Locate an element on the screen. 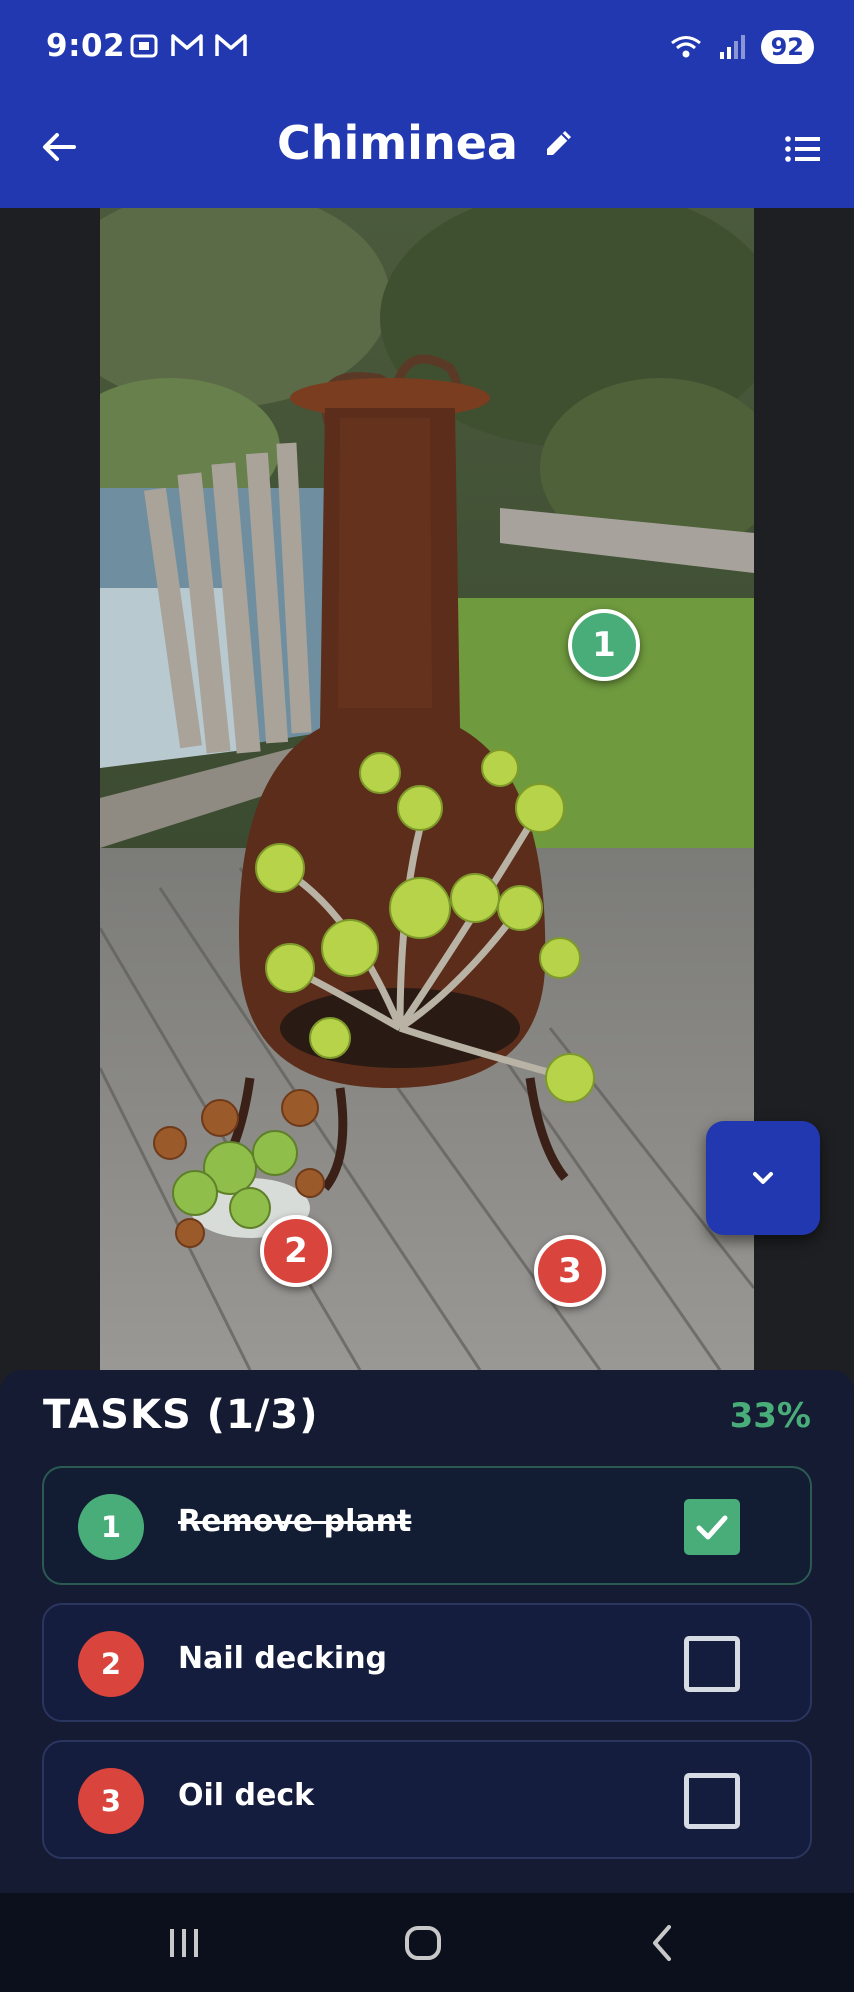 The width and height of the screenshot is (854, 1992). task-item-remove-plant: 1 Remove plant is located at coordinates (427, 1525).